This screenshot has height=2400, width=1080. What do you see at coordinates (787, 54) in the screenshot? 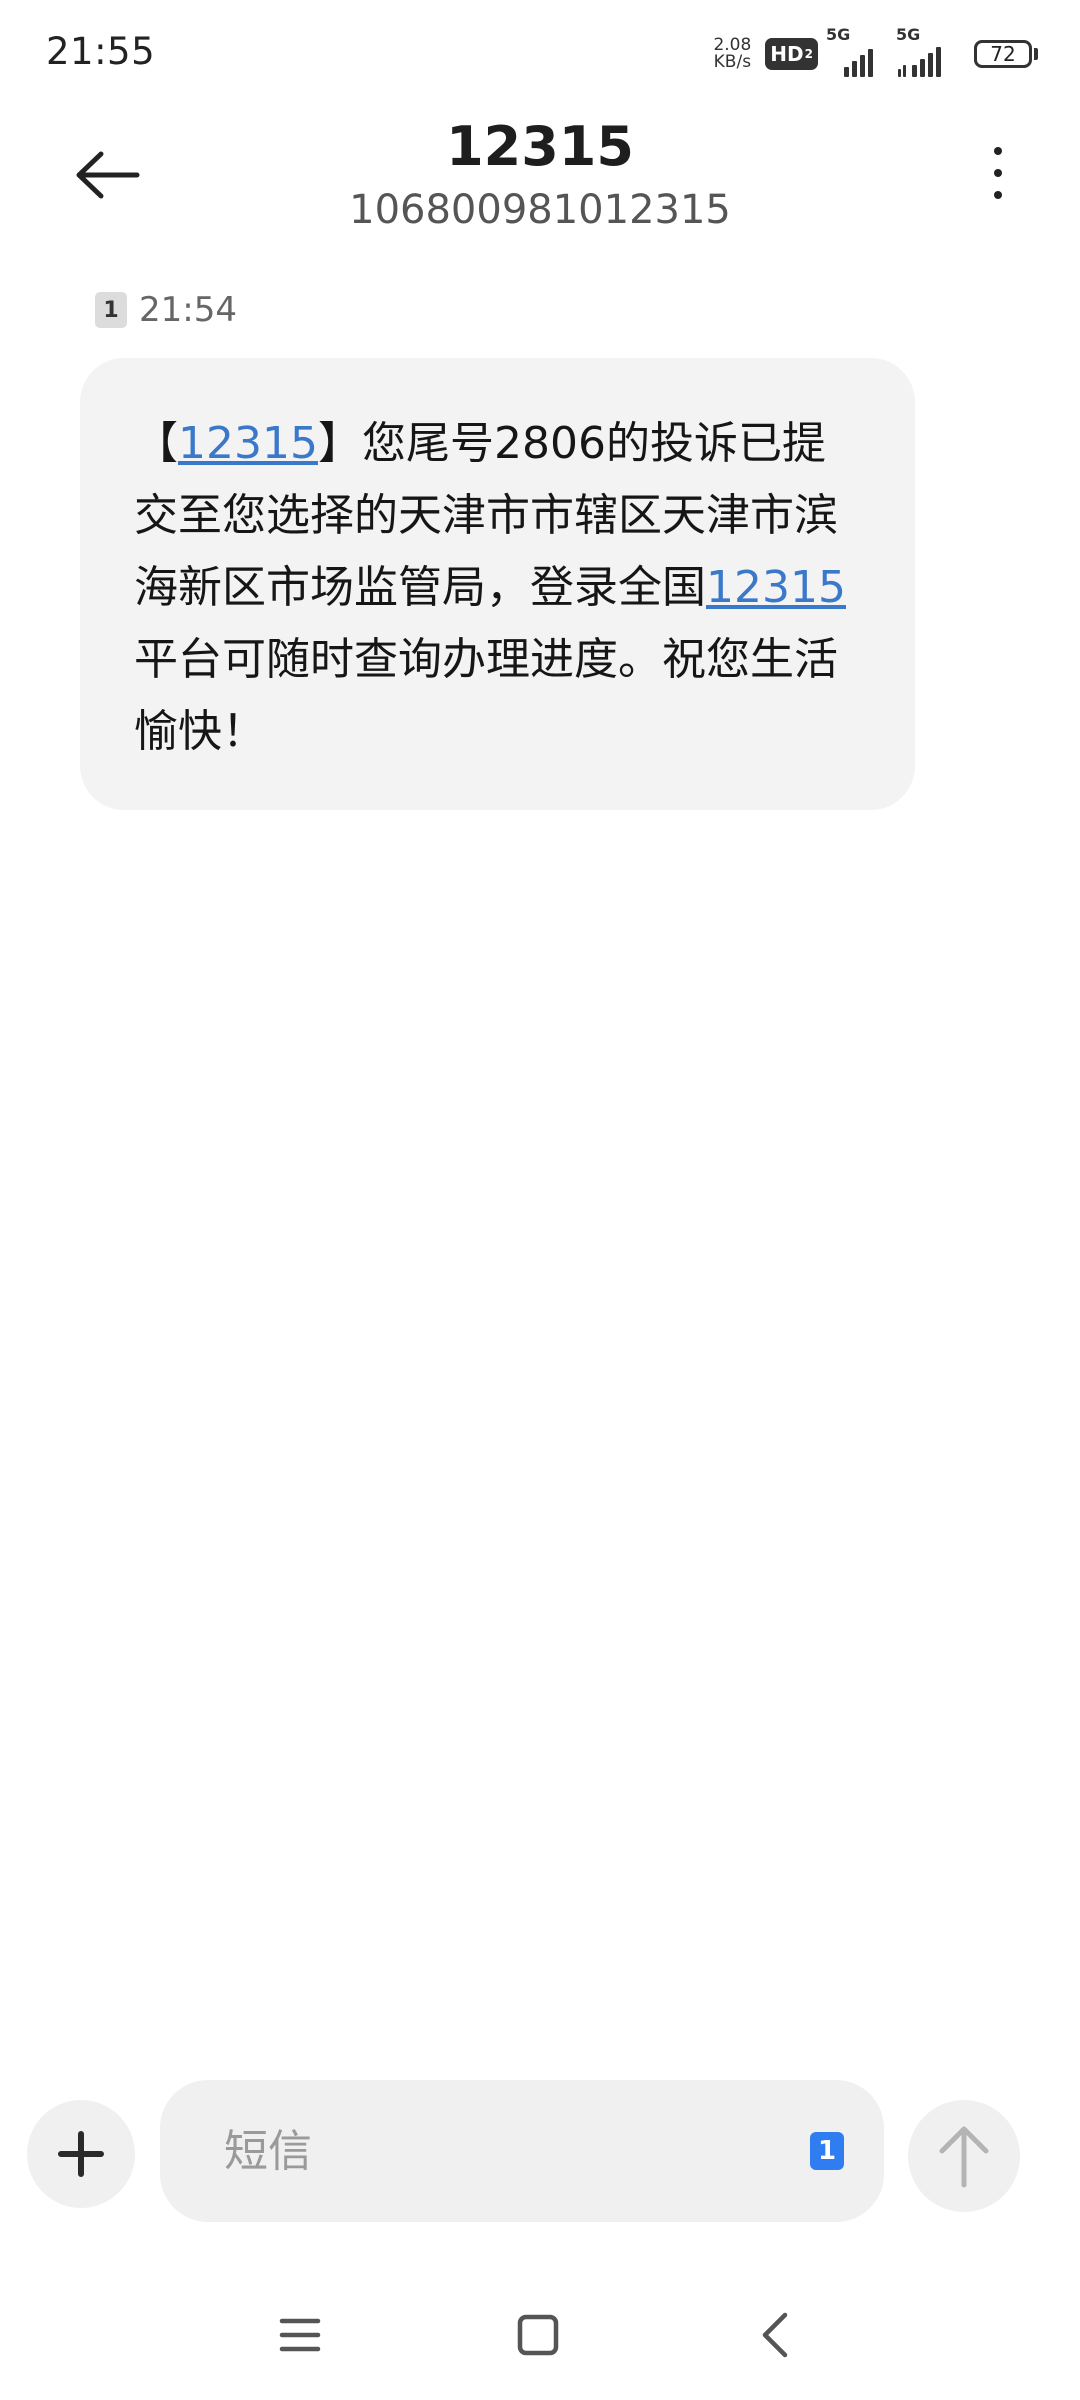
I see `hd-label: HD` at bounding box center [787, 54].